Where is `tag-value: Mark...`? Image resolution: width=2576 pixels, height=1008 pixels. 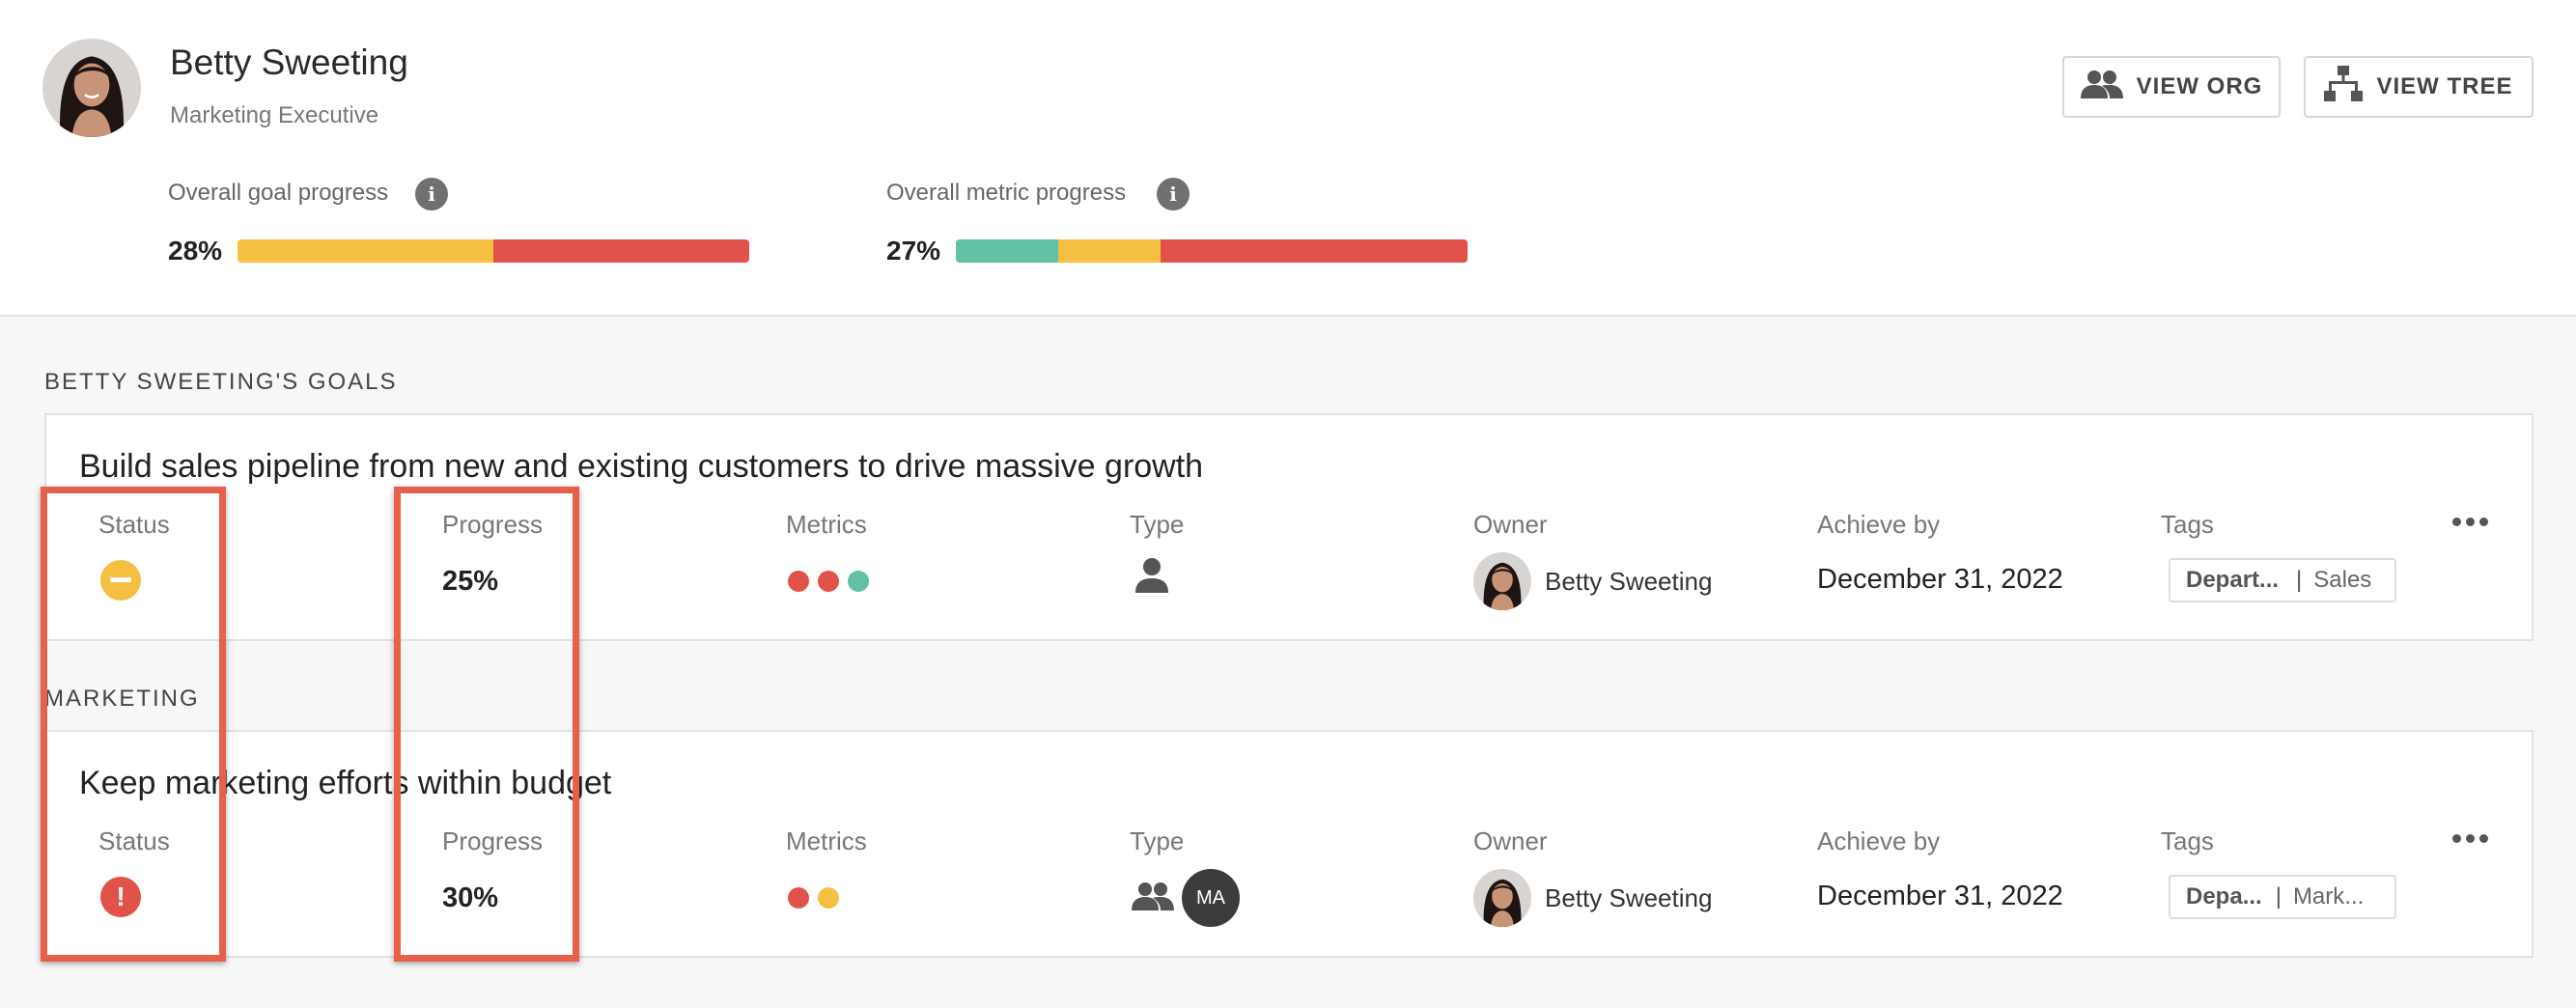
tag-value: Mark... is located at coordinates (2329, 897).